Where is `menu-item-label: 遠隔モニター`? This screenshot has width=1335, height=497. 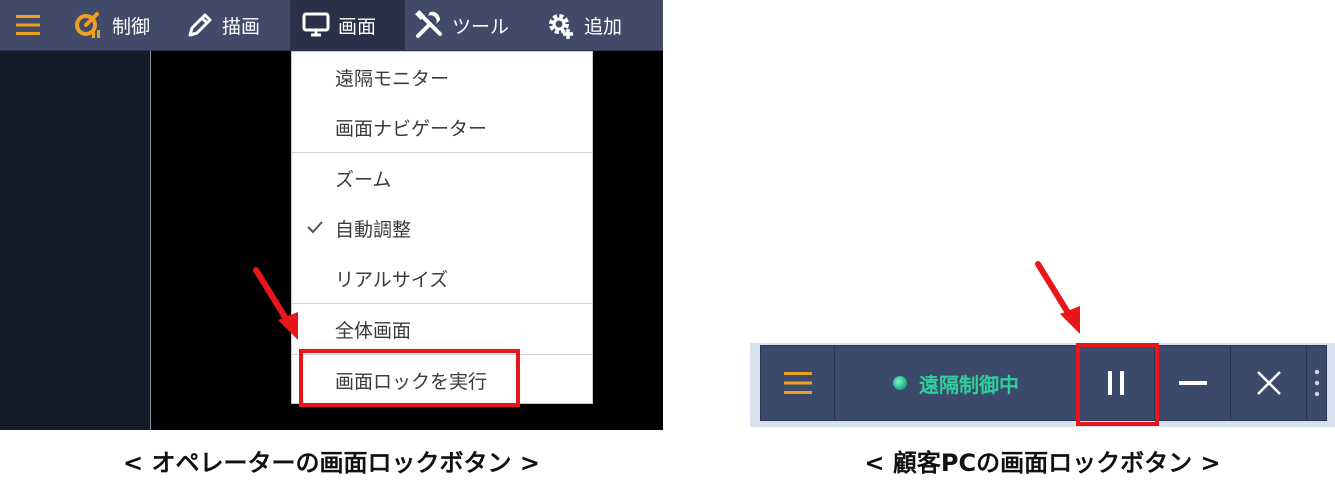
menu-item-label: 遠隔モニター is located at coordinates (392, 78).